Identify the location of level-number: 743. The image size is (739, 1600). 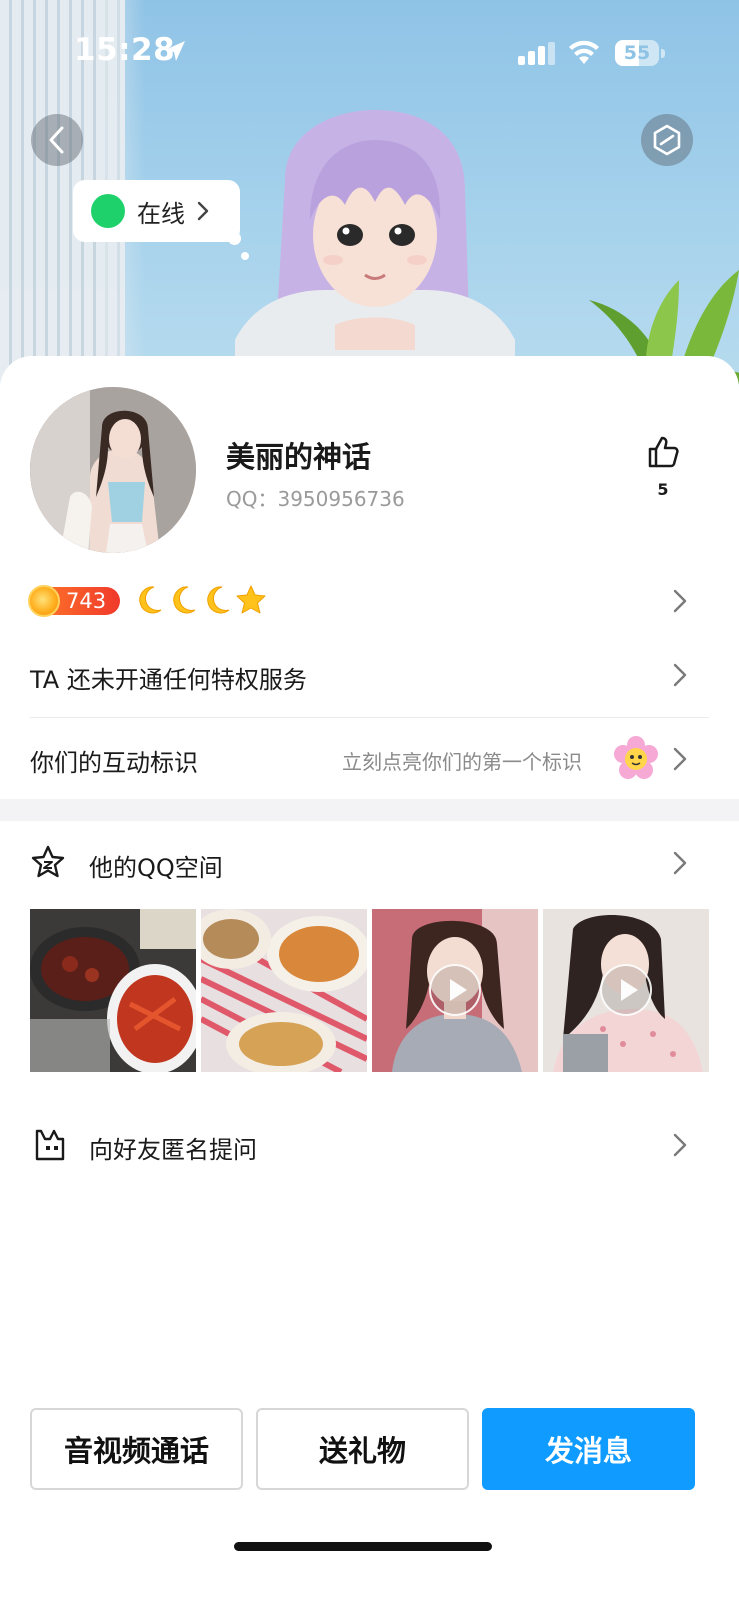
(86, 601).